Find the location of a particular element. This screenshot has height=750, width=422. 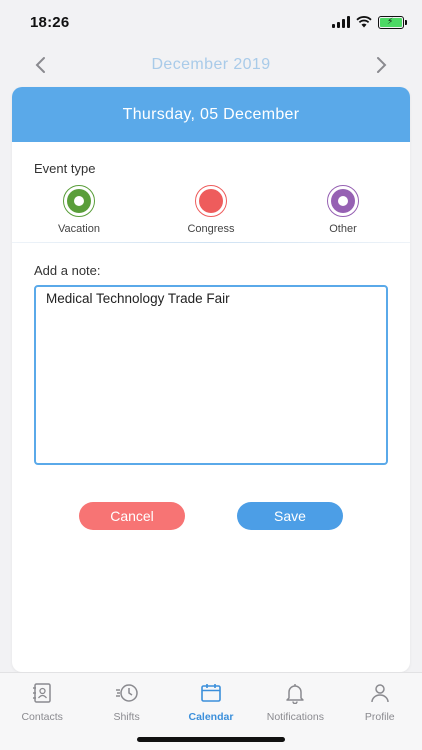

event-option-label: Other is located at coordinates (343, 229).